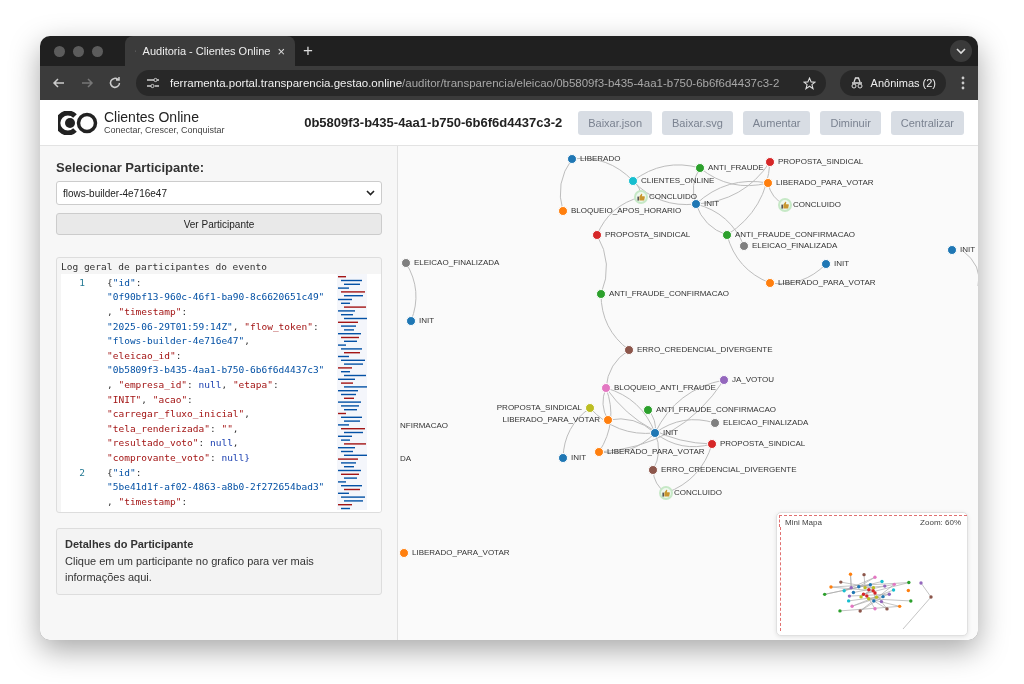 This screenshot has width=1024, height=684. I want to click on menu-icon, so click(963, 83).